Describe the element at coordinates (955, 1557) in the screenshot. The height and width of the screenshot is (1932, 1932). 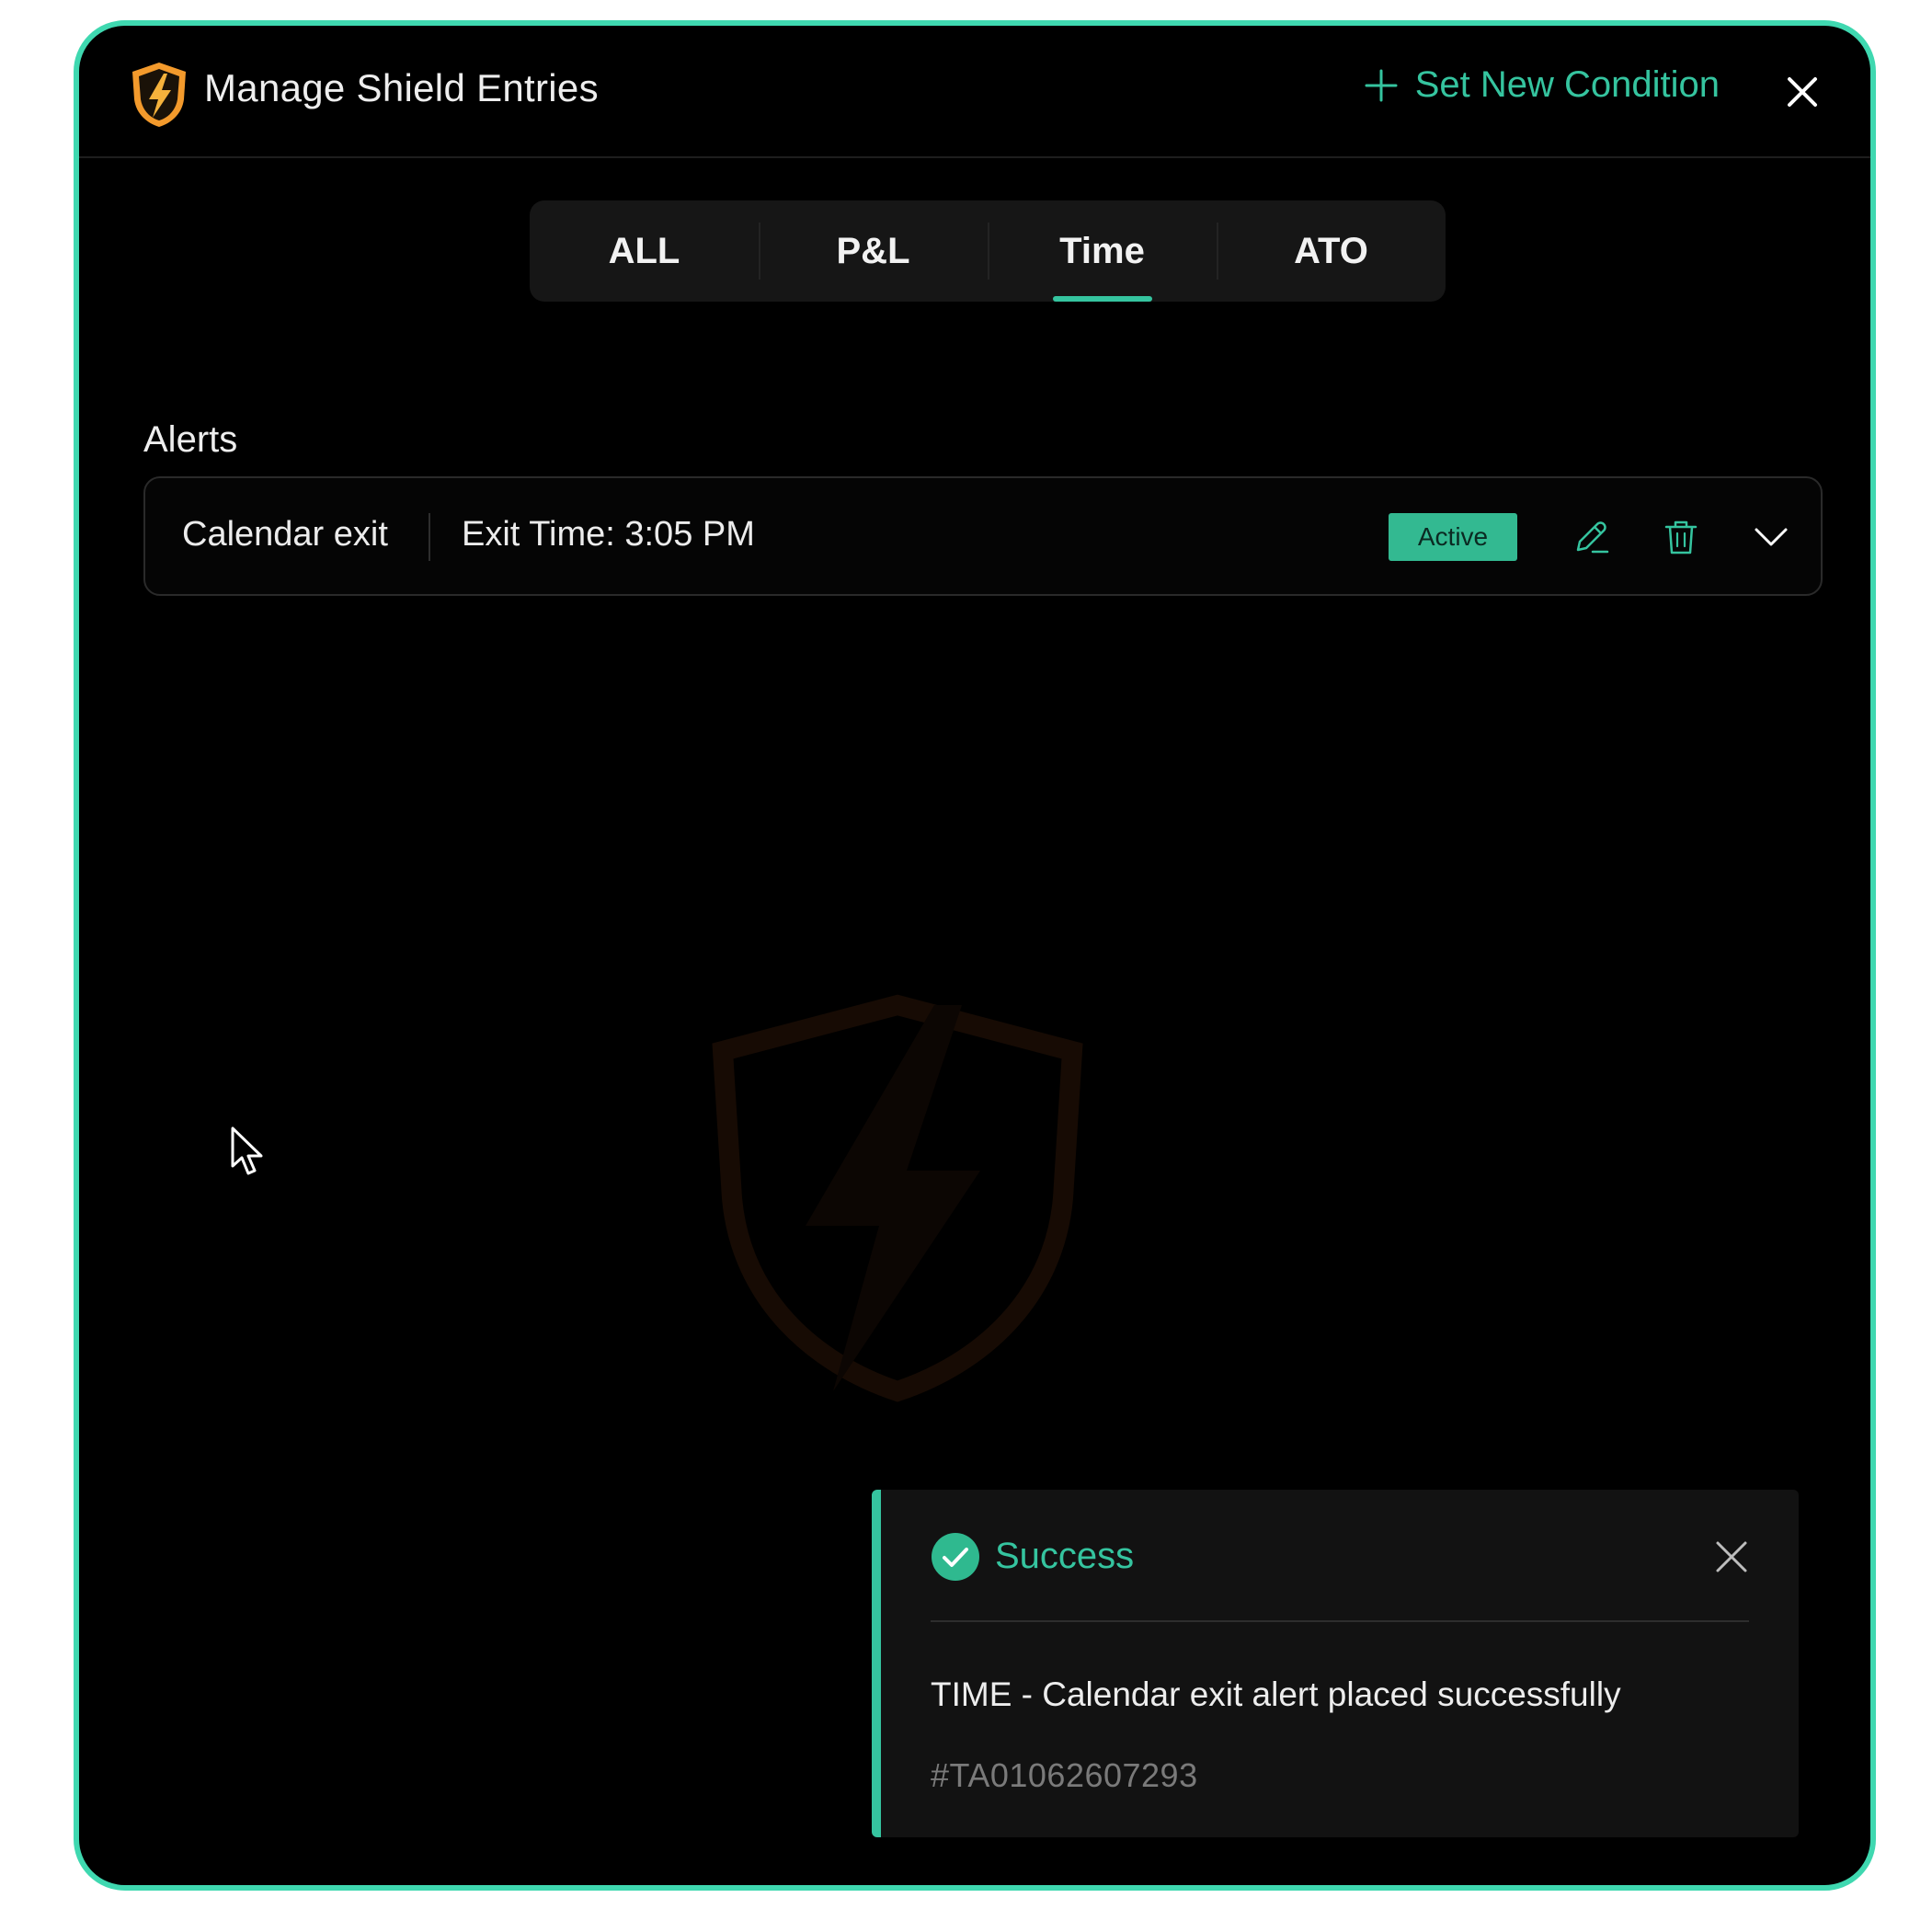
I see `check-circle-icon` at that location.